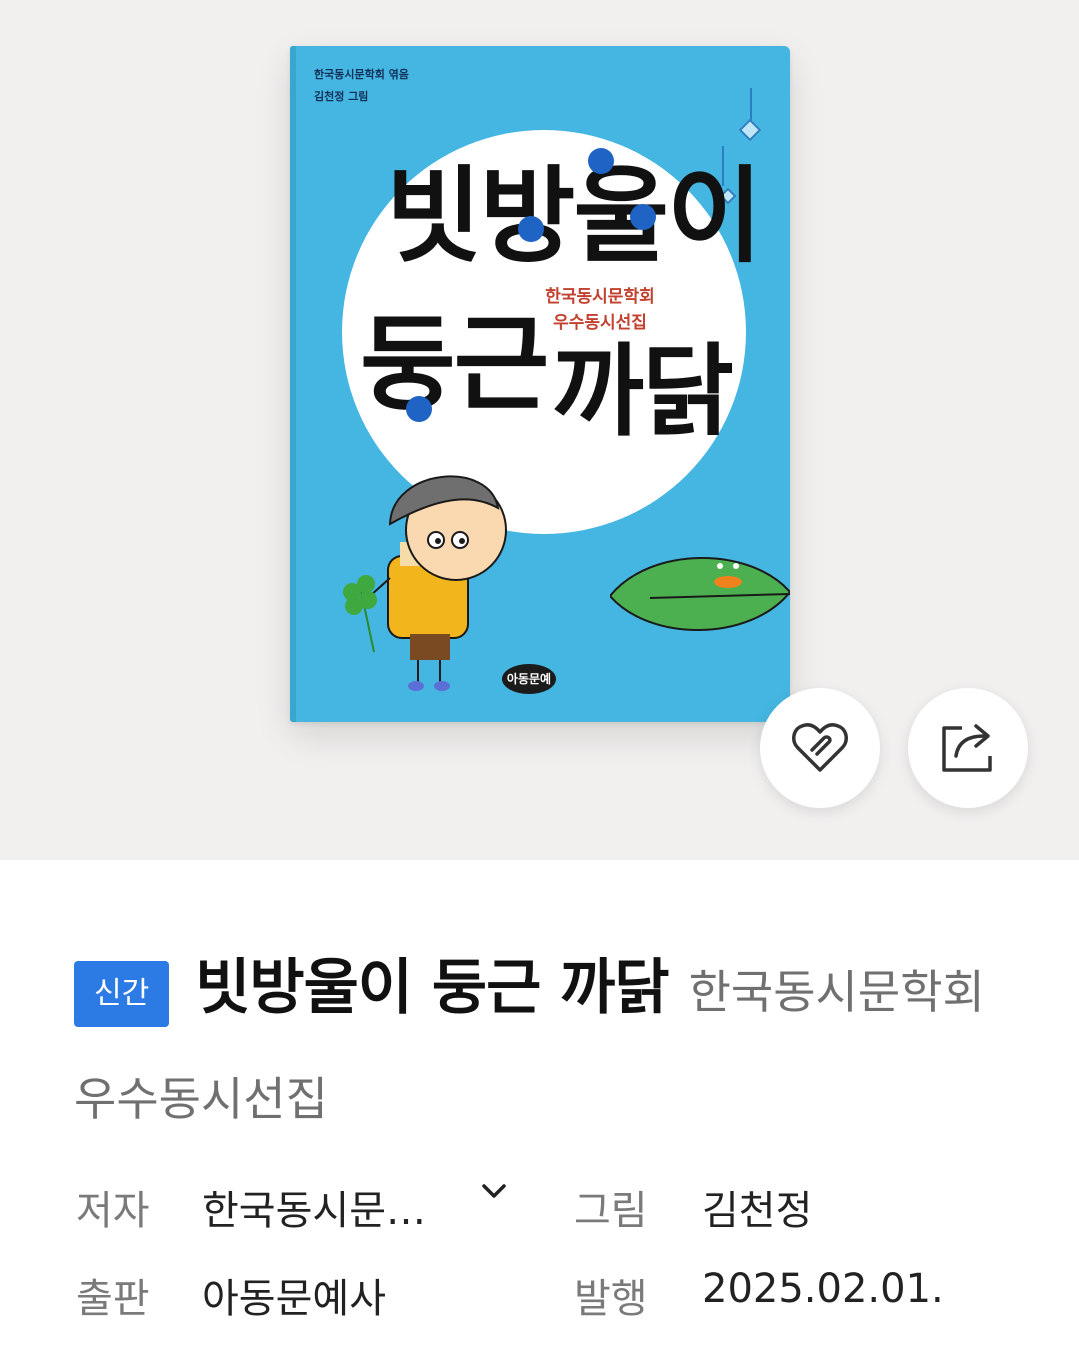  I want to click on like-button, so click(820, 748).